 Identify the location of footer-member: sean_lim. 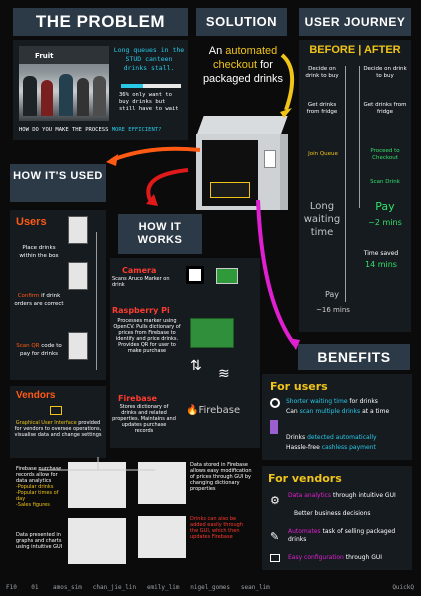
(255, 587).